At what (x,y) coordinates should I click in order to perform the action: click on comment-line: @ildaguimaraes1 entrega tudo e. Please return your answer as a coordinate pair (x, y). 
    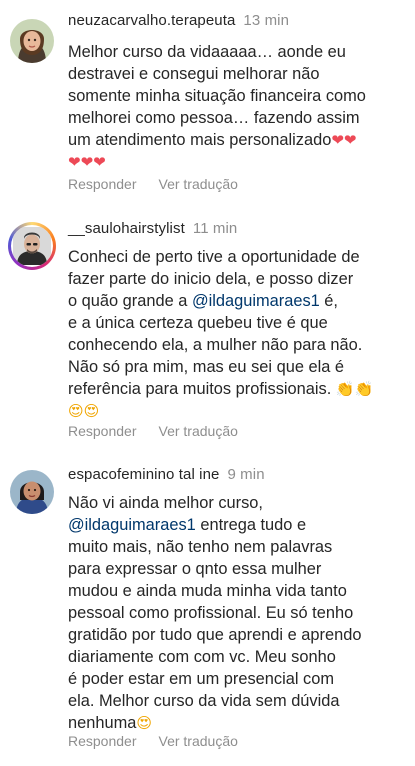
    Looking at the image, I should click on (238, 525).